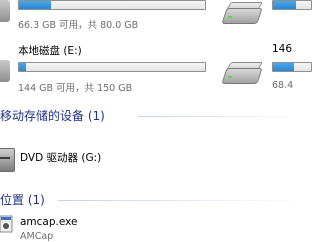  I want to click on drive-free-space: 144 GB 可用，共 150 GB, so click(75, 88).